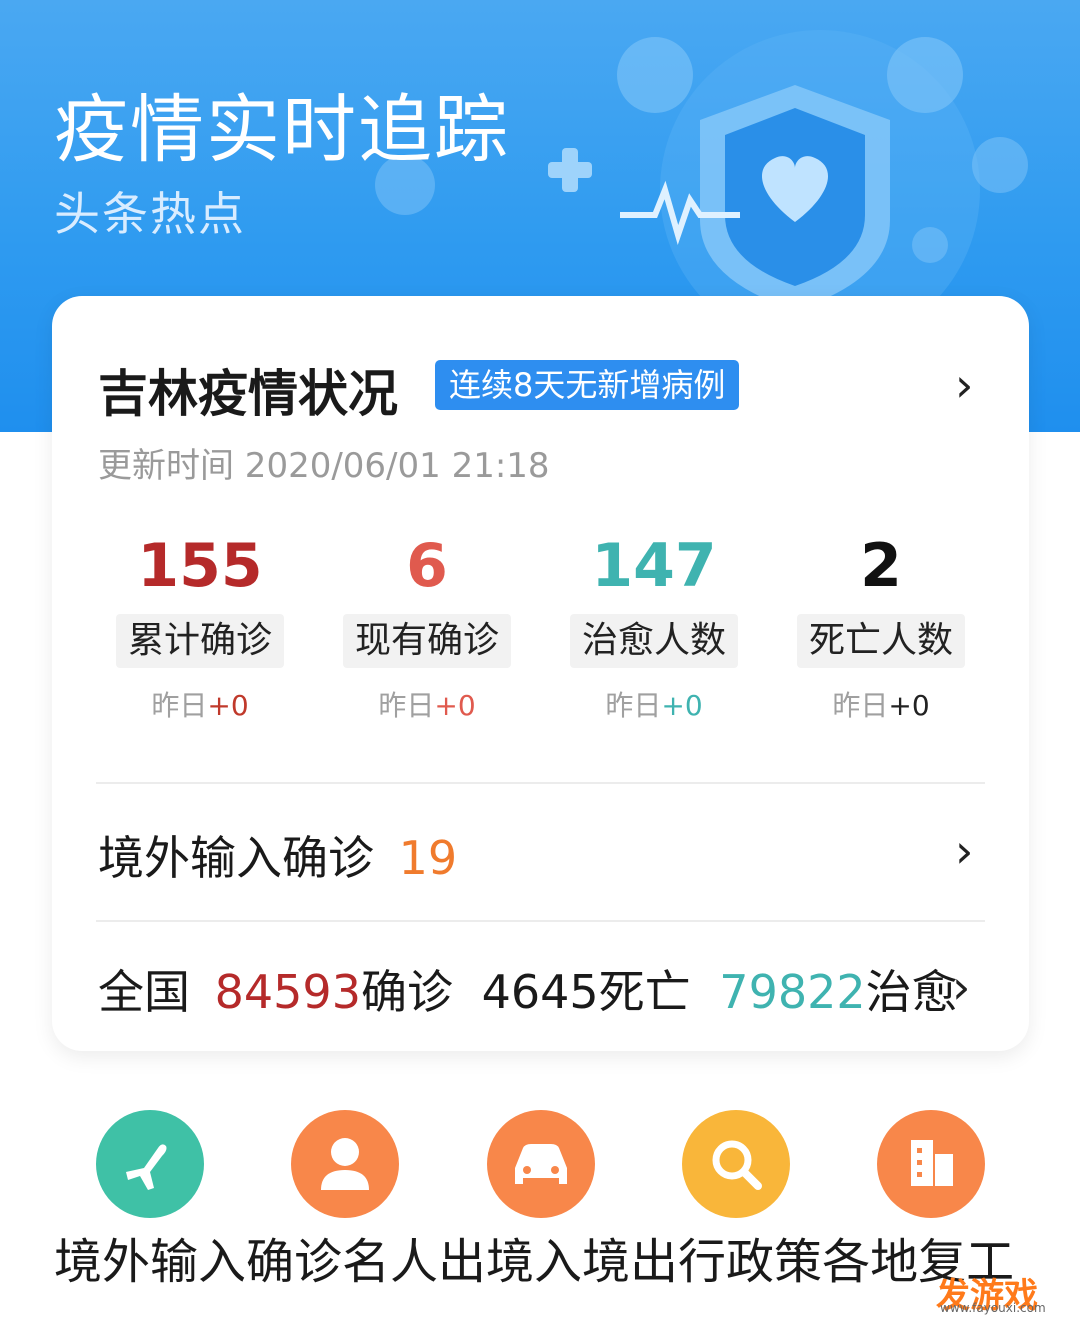  I want to click on building-icon, so click(931, 1164).